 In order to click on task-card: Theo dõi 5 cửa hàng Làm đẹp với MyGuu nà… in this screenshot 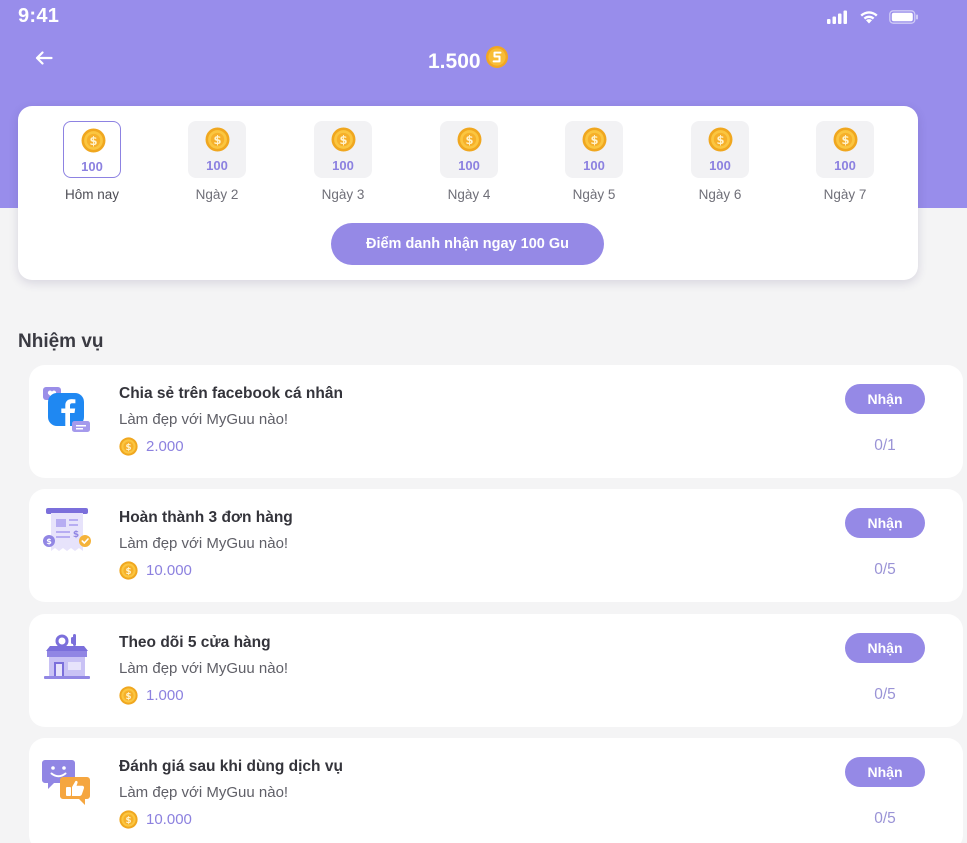, I will do `click(496, 670)`.